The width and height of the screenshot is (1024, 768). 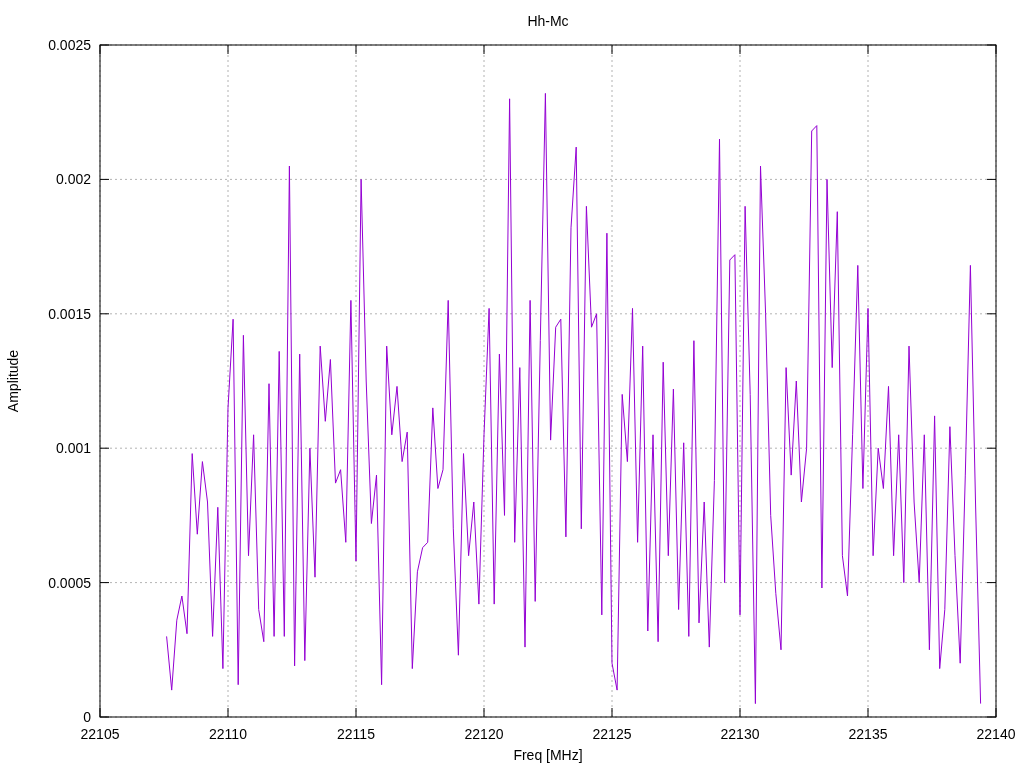 I want to click on tick-label: 22135, so click(x=868, y=734).